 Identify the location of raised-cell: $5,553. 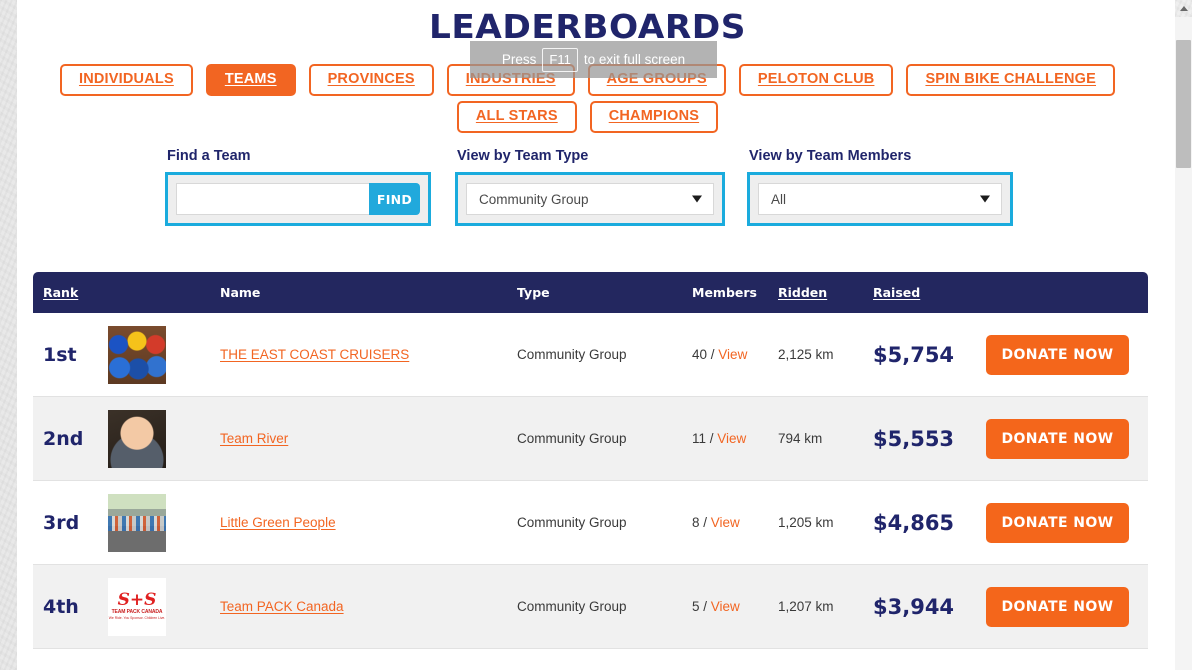
(929, 439).